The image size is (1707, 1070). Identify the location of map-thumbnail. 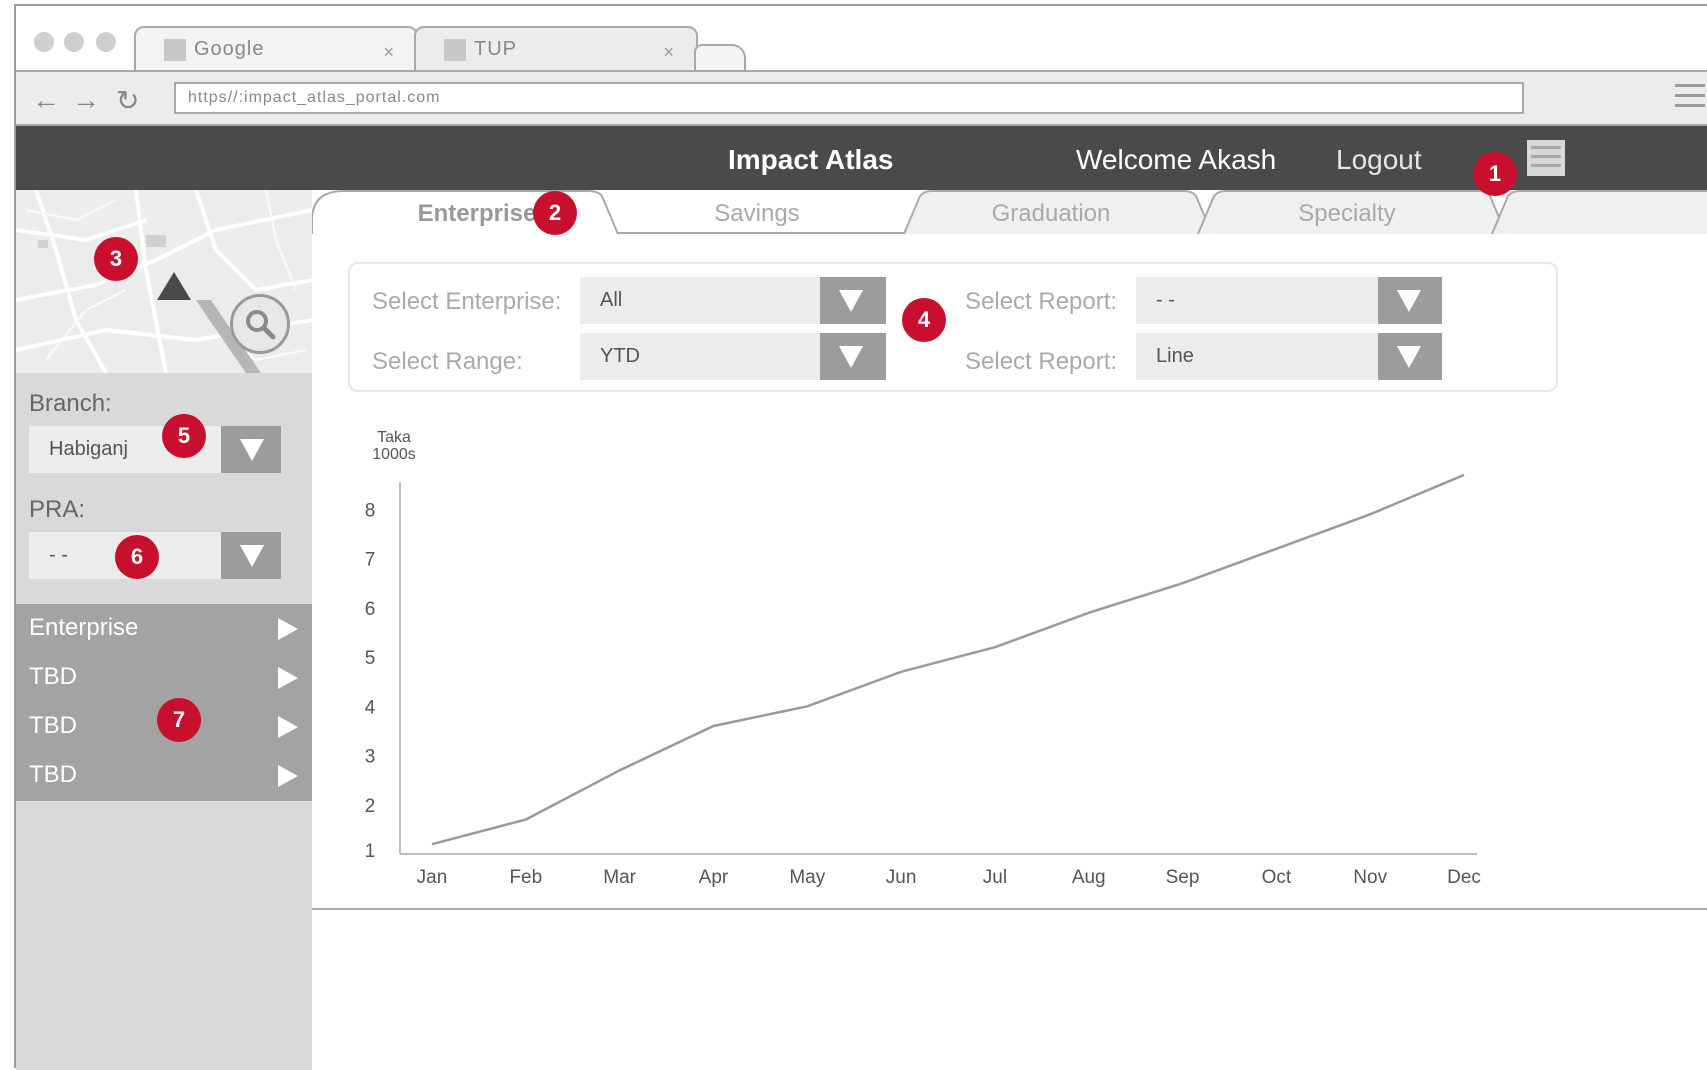
(164, 281).